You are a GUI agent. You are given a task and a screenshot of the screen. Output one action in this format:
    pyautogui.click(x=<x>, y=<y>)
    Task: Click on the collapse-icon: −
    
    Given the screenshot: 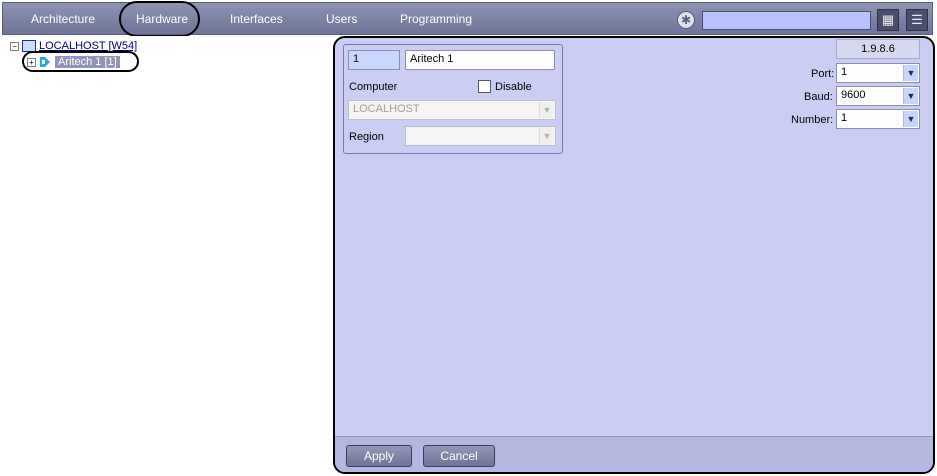 What is the action you would take?
    pyautogui.click(x=14, y=46)
    